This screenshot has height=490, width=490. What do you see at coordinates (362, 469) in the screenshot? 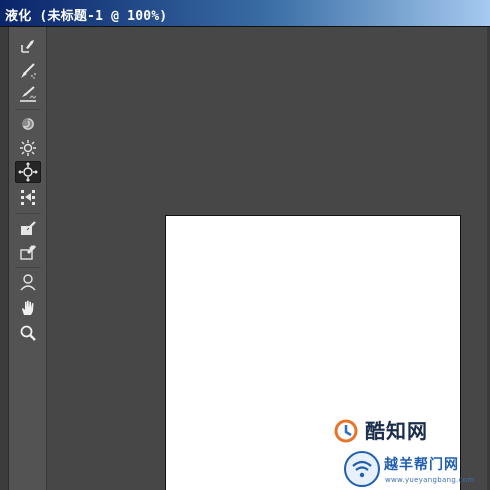
I see `watermark-wifi-logo-icon` at bounding box center [362, 469].